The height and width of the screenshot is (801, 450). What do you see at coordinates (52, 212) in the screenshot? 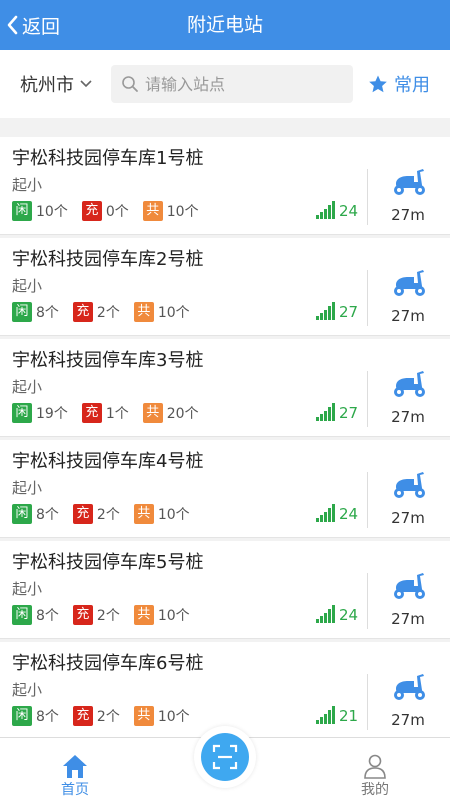
I see `idle-count: 10个` at bounding box center [52, 212].